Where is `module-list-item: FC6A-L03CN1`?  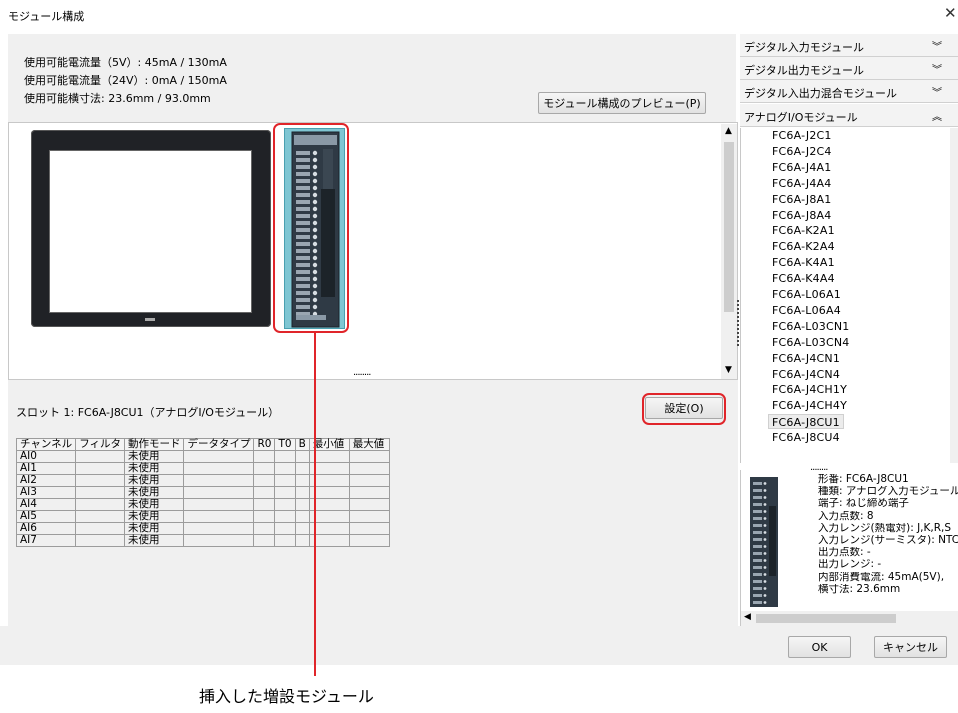
module-list-item: FC6A-L03CN1 is located at coordinates (811, 326).